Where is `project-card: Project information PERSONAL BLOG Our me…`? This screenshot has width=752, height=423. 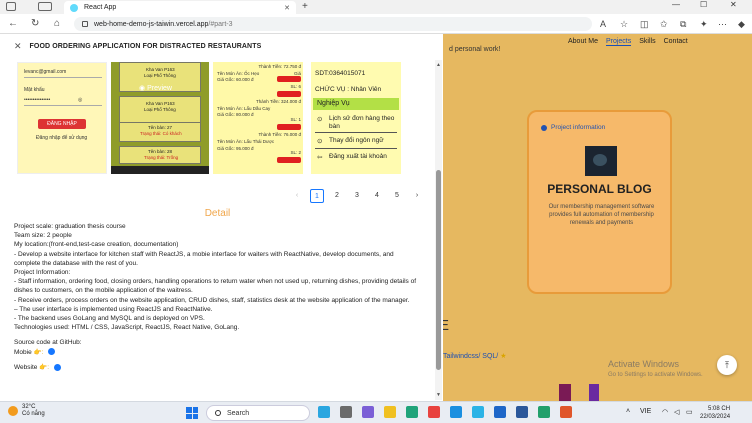
project-card: Project information PERSONAL BLOG Our me… is located at coordinates (599, 202).